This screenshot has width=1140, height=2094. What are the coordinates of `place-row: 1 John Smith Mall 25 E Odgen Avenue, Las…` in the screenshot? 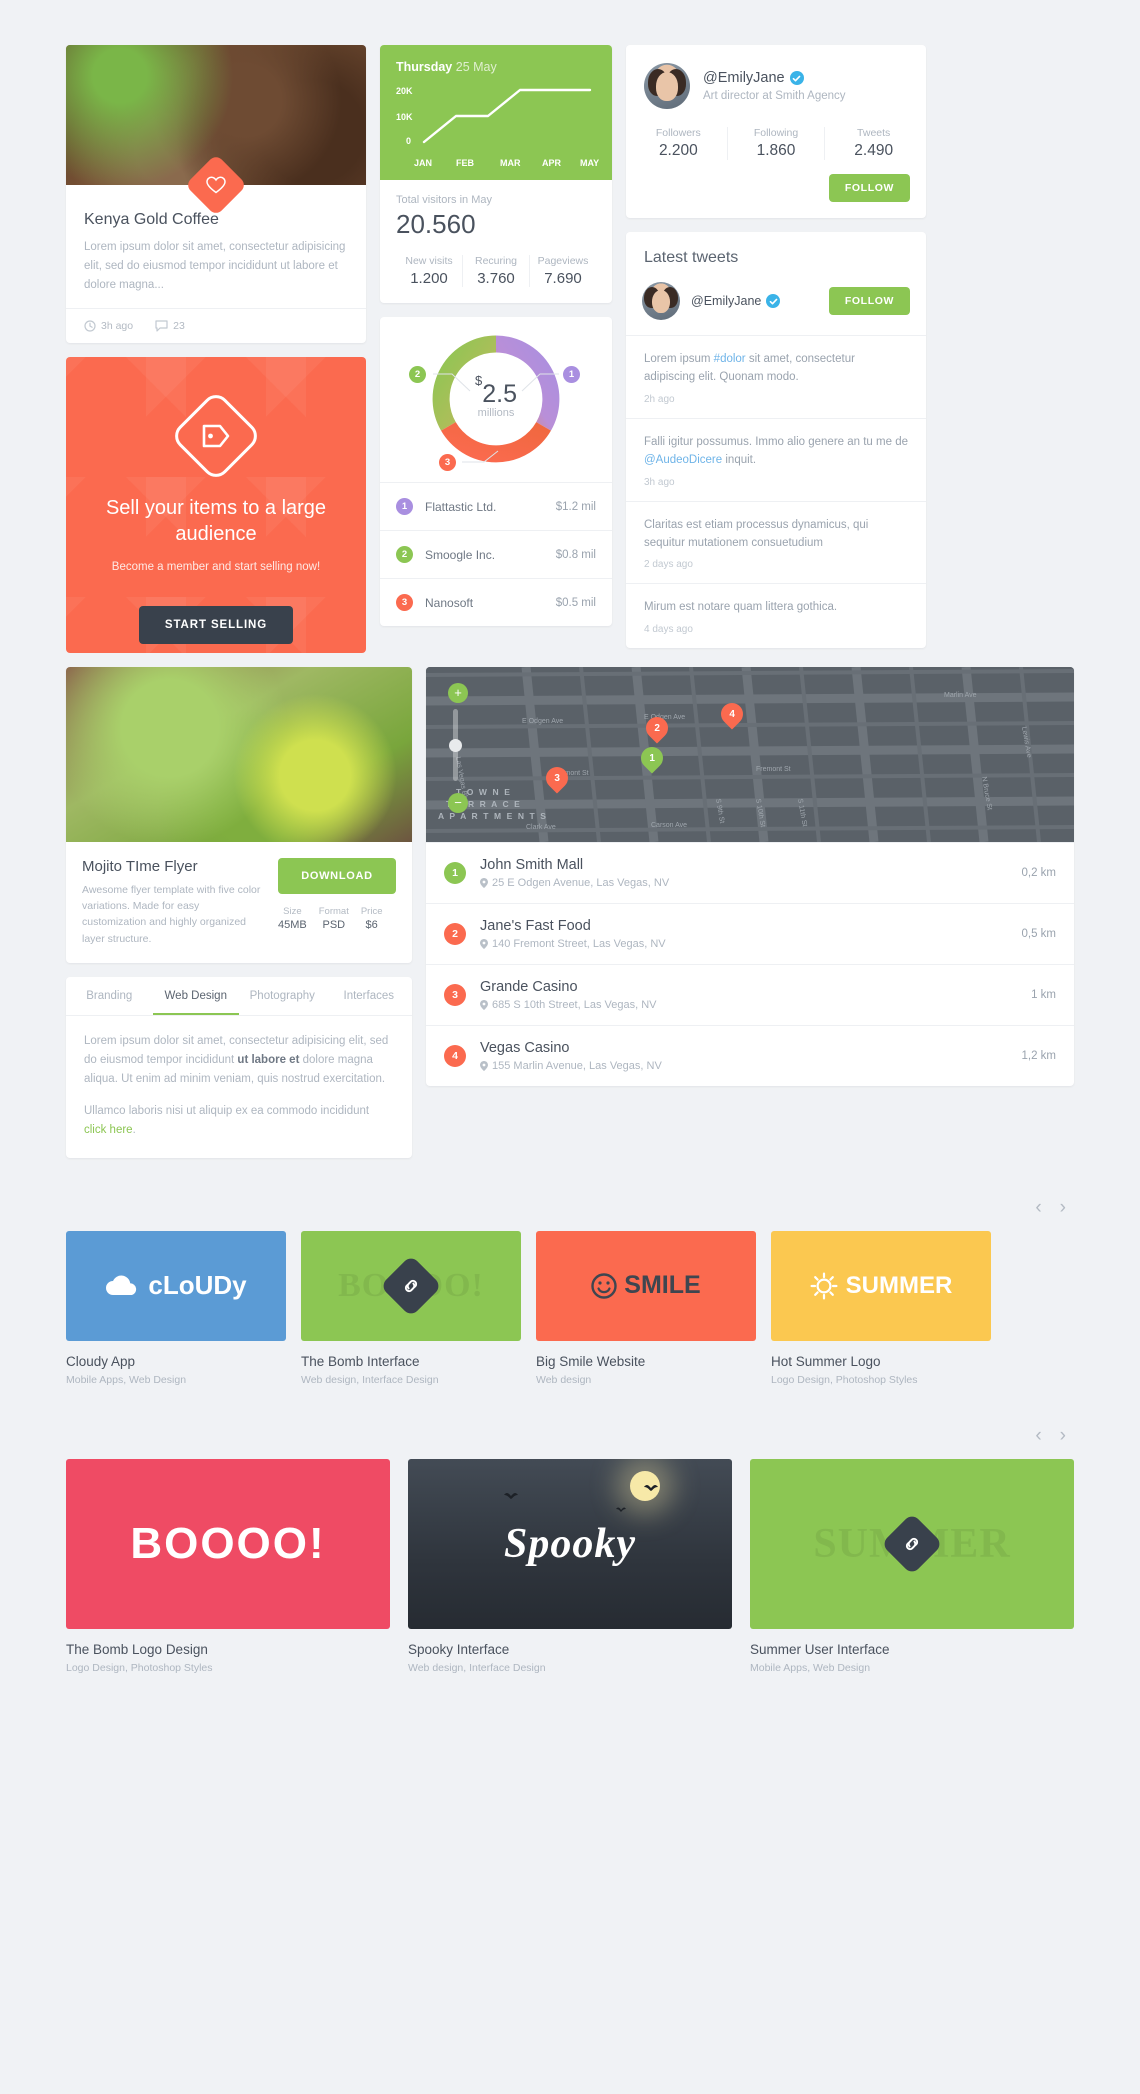 It's located at (750, 872).